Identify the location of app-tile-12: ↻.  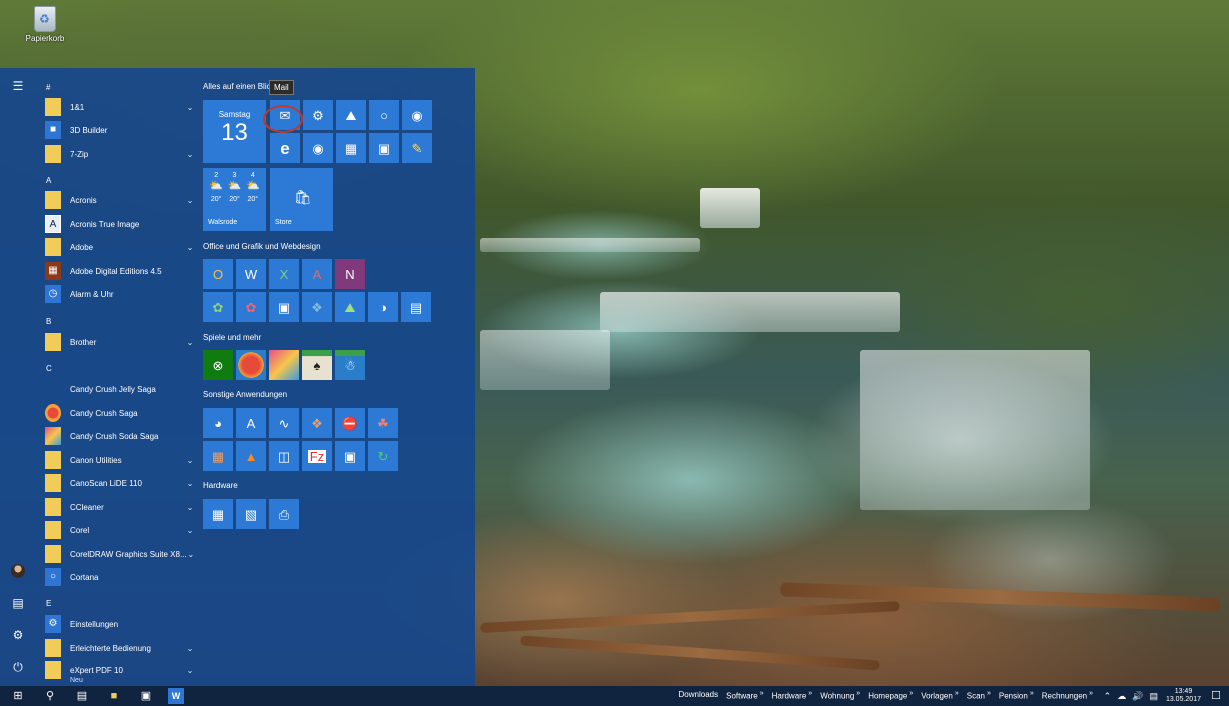
(383, 456).